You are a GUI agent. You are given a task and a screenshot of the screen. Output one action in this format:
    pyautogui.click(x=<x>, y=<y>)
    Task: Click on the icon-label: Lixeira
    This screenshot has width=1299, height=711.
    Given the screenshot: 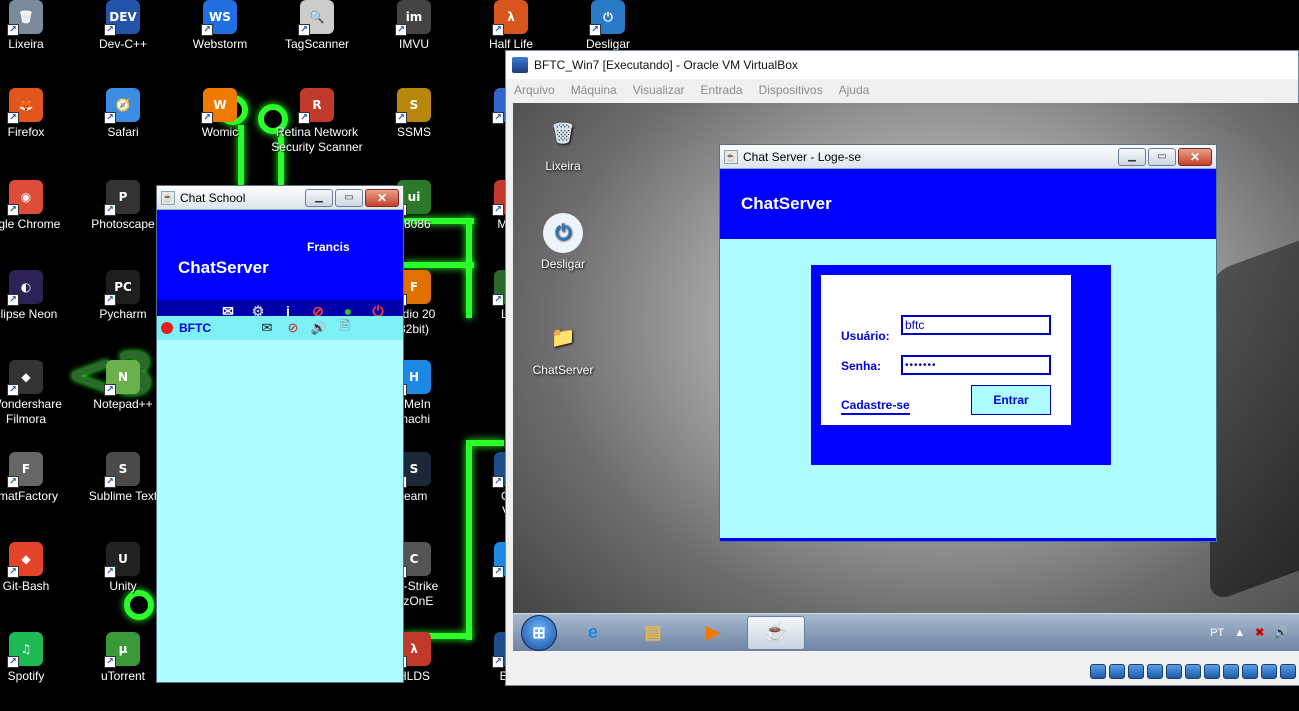 What is the action you would take?
    pyautogui.click(x=26, y=44)
    